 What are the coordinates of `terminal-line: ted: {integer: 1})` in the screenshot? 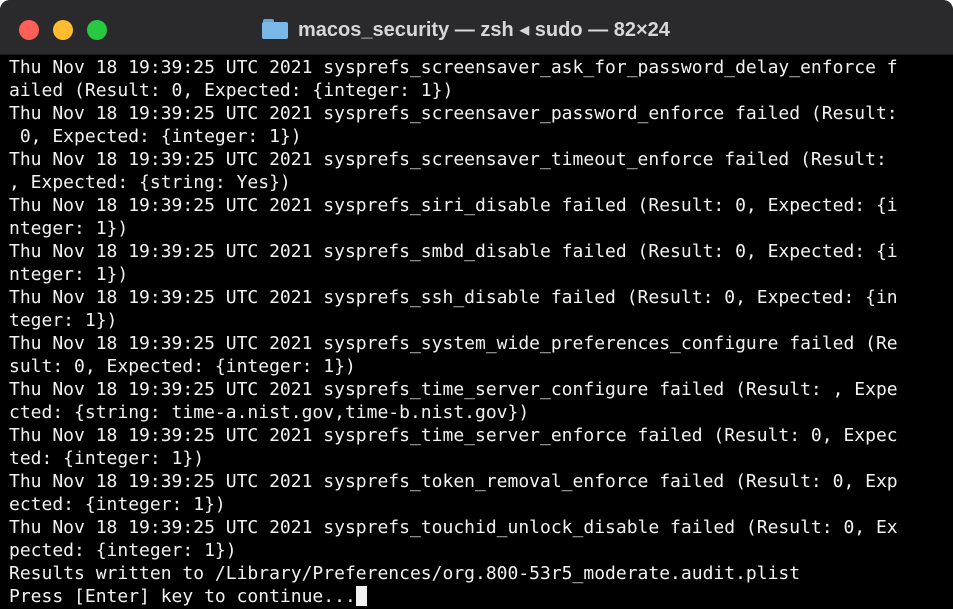 It's located at (107, 458).